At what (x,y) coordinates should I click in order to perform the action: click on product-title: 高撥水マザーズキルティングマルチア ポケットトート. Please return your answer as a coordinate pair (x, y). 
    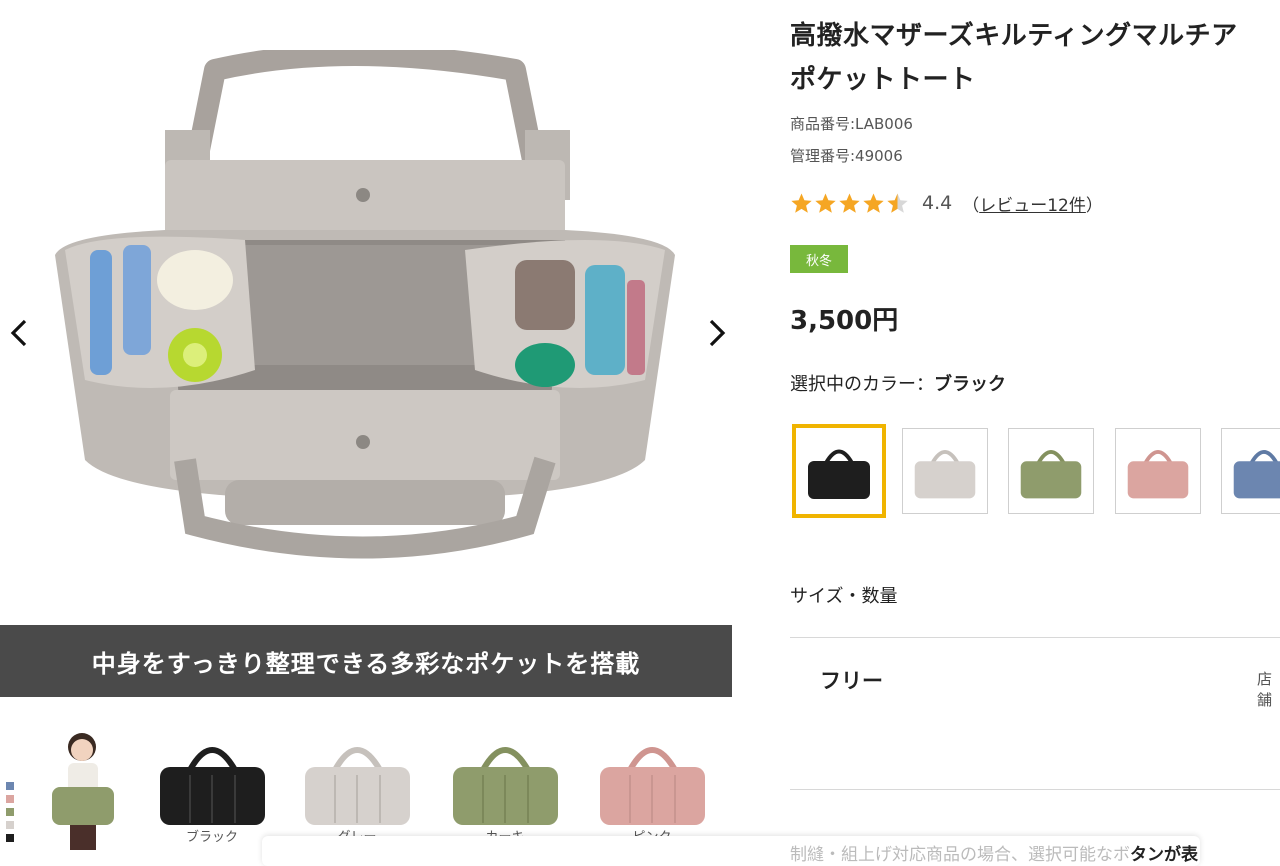
    Looking at the image, I should click on (1035, 58).